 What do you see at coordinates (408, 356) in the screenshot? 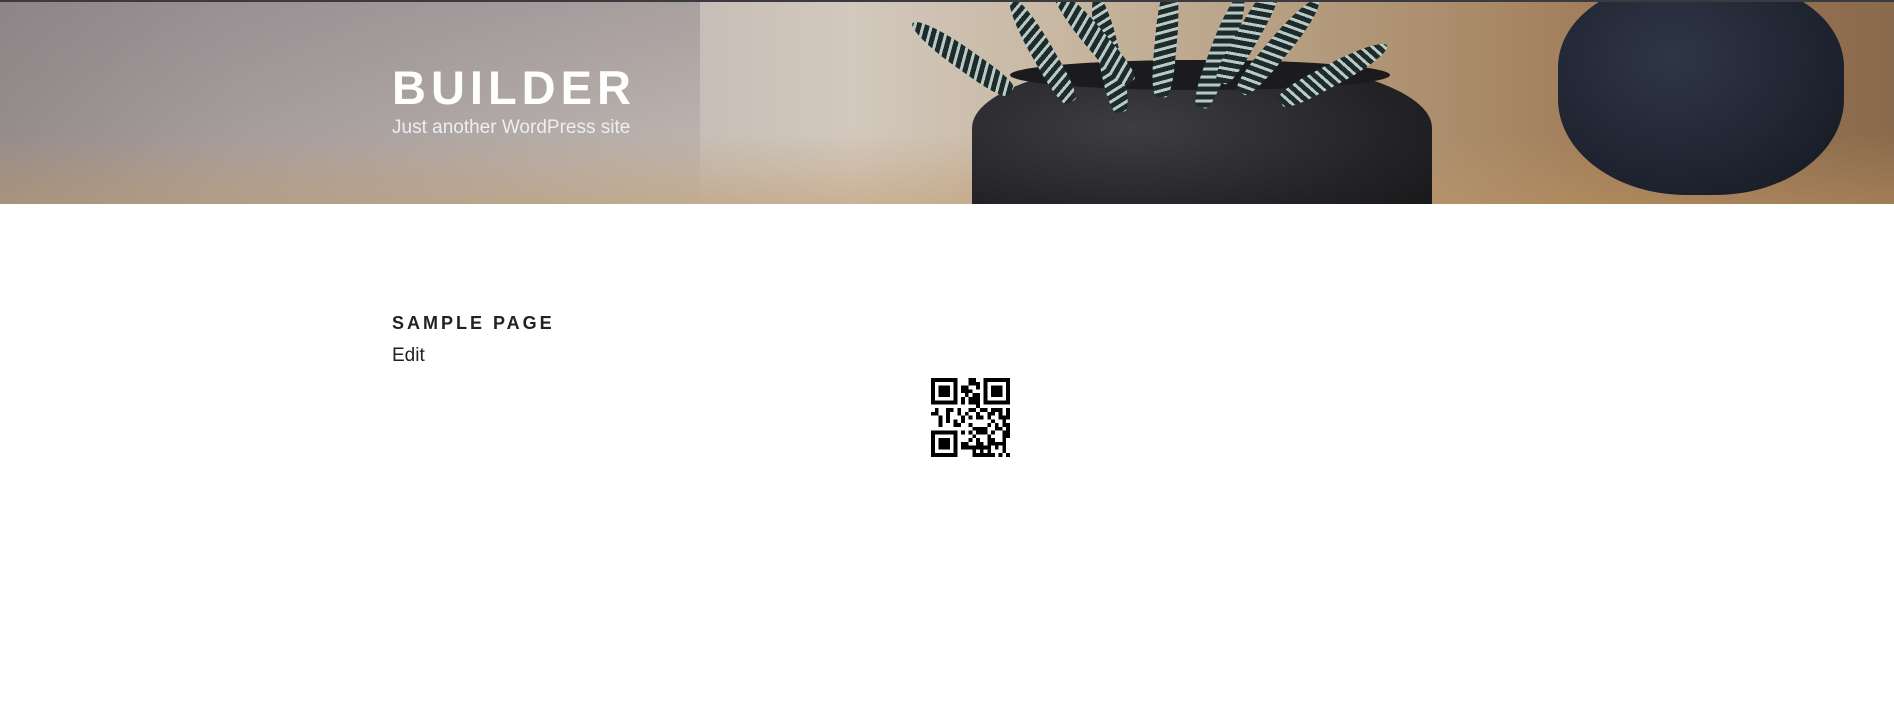
I see `edit-link: Edit` at bounding box center [408, 356].